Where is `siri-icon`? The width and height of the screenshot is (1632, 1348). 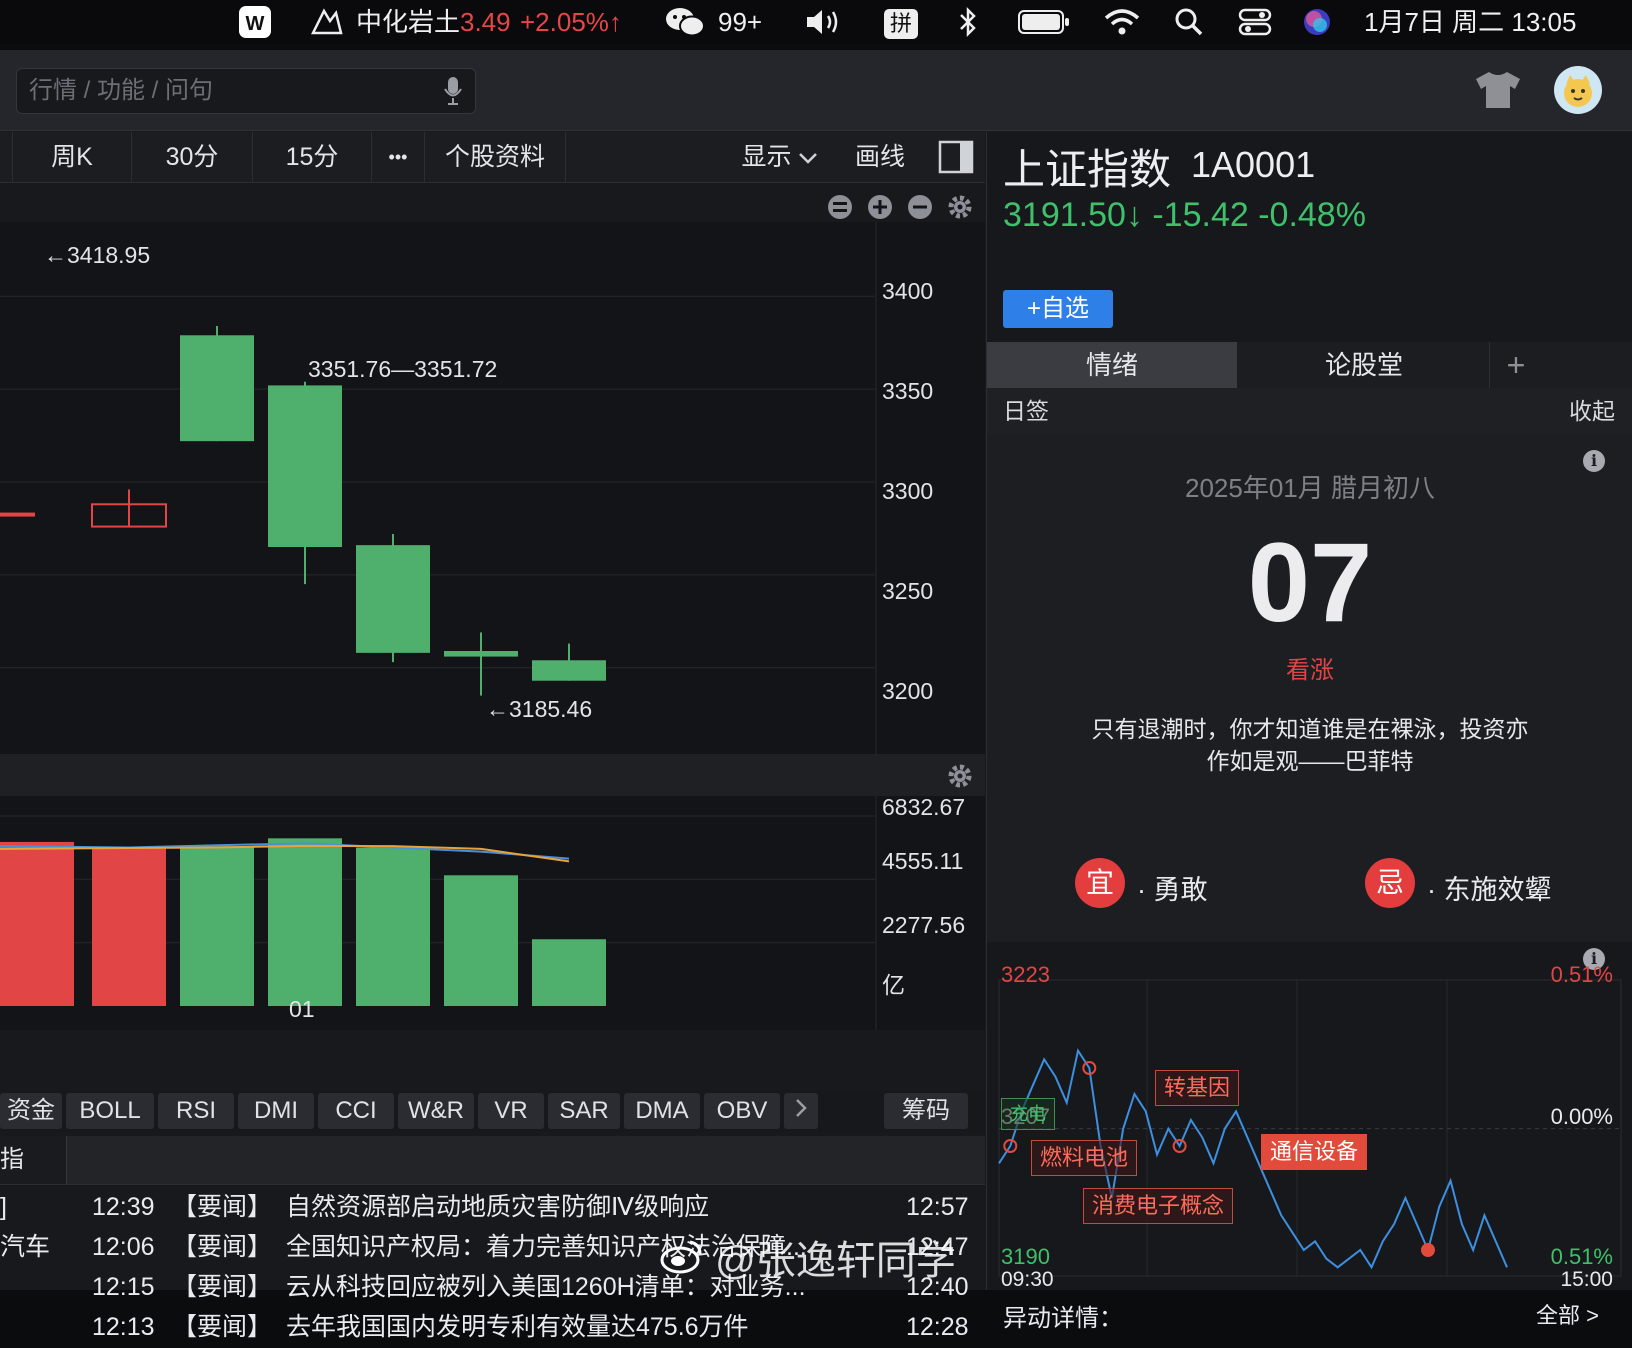
siri-icon is located at coordinates (1317, 22).